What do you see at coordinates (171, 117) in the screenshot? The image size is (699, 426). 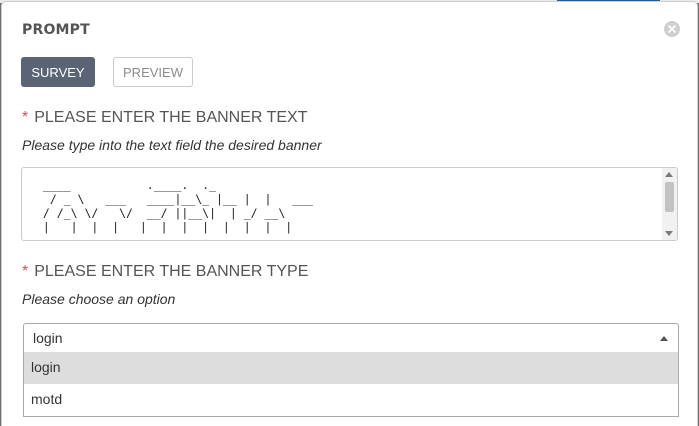 I see `banner-text-label-text: PLEASE ENTER THE BANNER TEXT` at bounding box center [171, 117].